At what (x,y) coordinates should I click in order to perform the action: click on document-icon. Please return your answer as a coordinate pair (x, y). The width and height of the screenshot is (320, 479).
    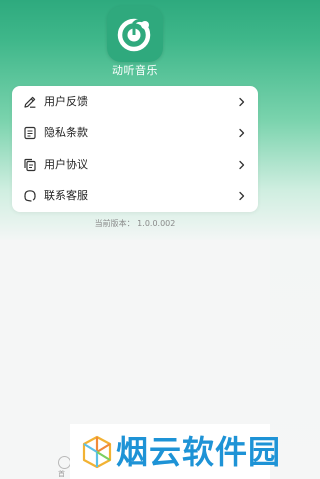
    Looking at the image, I should click on (30, 133).